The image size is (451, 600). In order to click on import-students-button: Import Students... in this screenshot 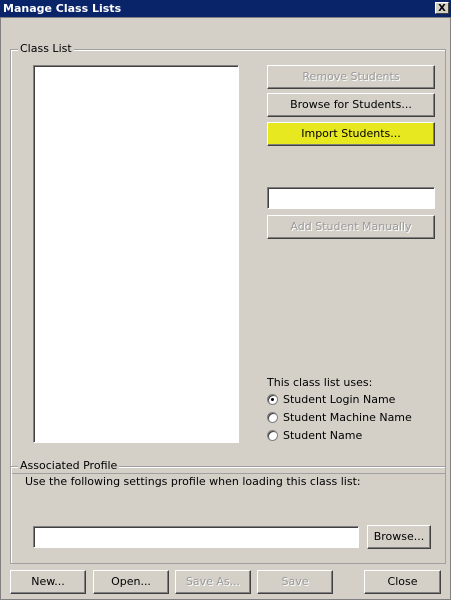, I will do `click(351, 134)`.